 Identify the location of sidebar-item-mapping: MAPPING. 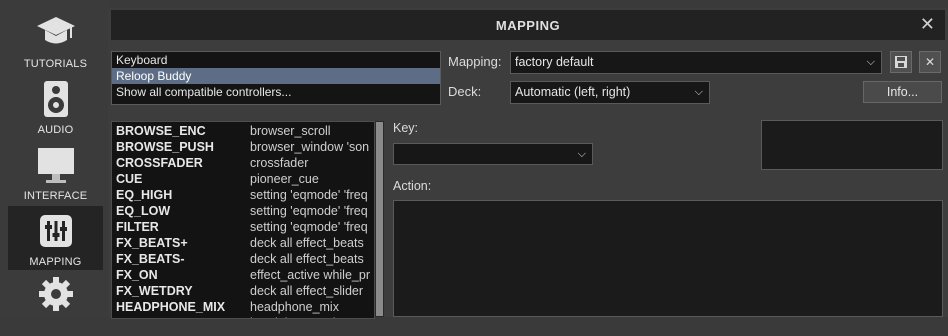
(55, 238).